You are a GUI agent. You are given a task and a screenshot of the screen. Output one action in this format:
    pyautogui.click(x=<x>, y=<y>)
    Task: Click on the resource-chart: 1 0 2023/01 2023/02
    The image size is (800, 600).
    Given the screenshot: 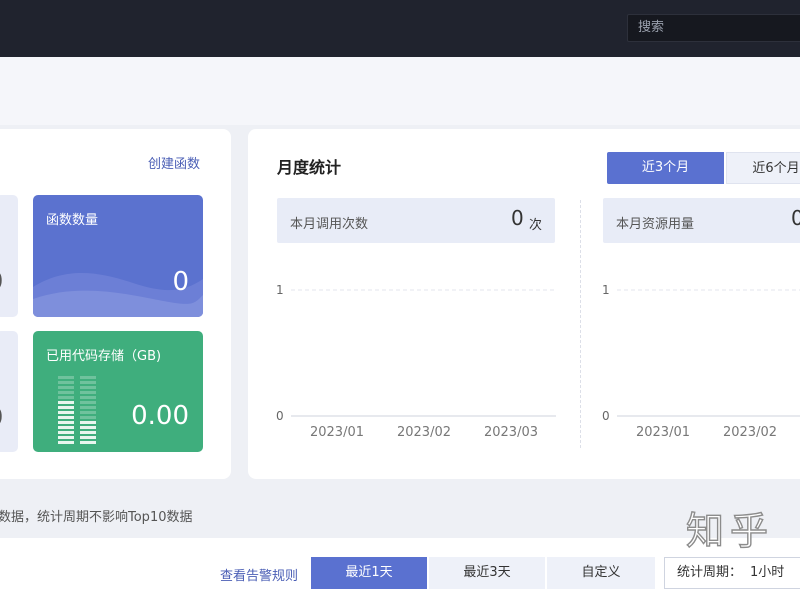 What is the action you would take?
    pyautogui.click(x=701, y=361)
    